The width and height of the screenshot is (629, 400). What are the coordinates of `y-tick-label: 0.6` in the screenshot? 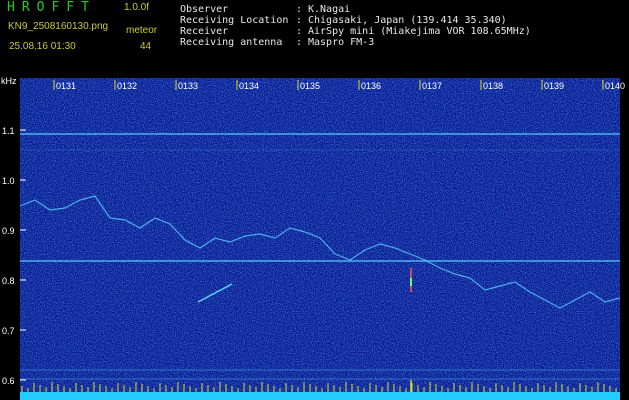 It's located at (8, 381).